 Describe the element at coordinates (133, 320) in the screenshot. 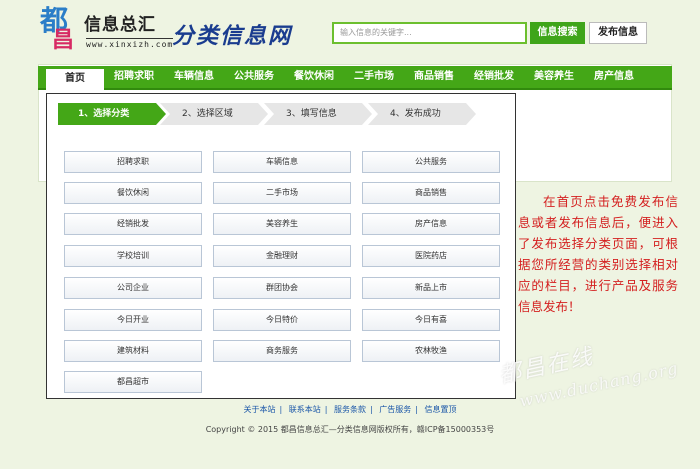

I see `category-button: 今日开业` at that location.